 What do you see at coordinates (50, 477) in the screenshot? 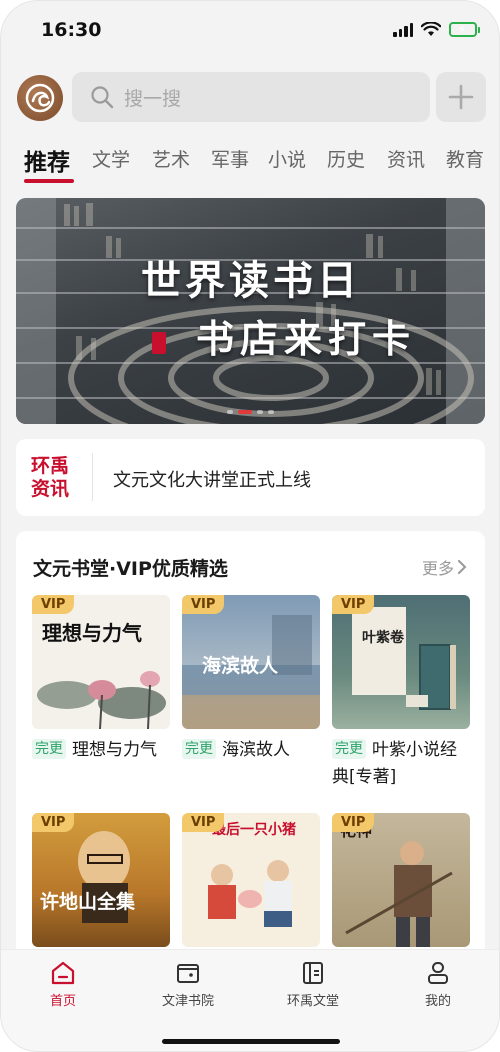
I see `news-brand-label: 环禹资讯` at bounding box center [50, 477].